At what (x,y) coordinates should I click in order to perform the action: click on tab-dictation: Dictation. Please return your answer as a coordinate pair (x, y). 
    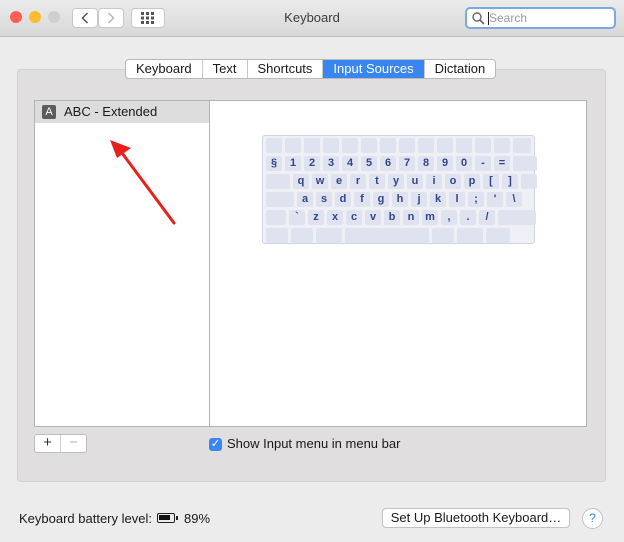
    Looking at the image, I should click on (460, 69).